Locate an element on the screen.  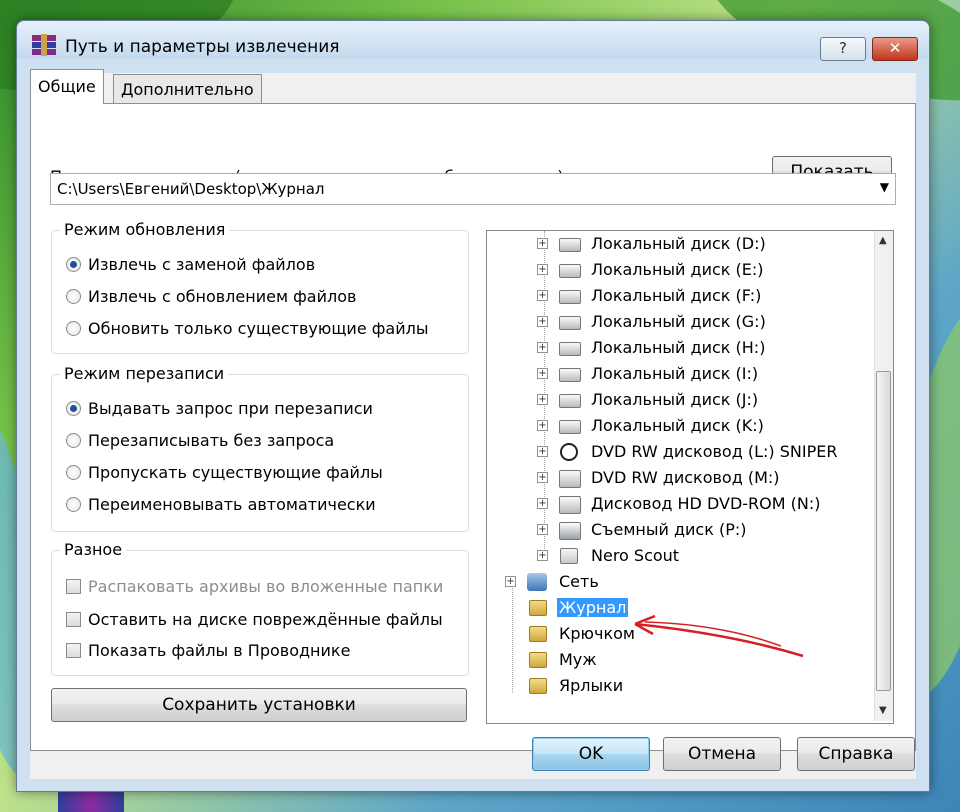
checkbox-extract-nested: Распаковать архивы во вложенные папки is located at coordinates (254, 586).